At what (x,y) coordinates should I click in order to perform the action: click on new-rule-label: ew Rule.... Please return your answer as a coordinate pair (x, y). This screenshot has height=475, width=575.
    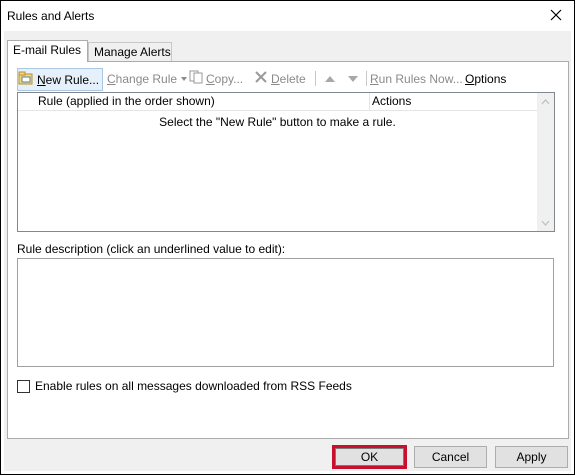
    Looking at the image, I should click on (72, 79).